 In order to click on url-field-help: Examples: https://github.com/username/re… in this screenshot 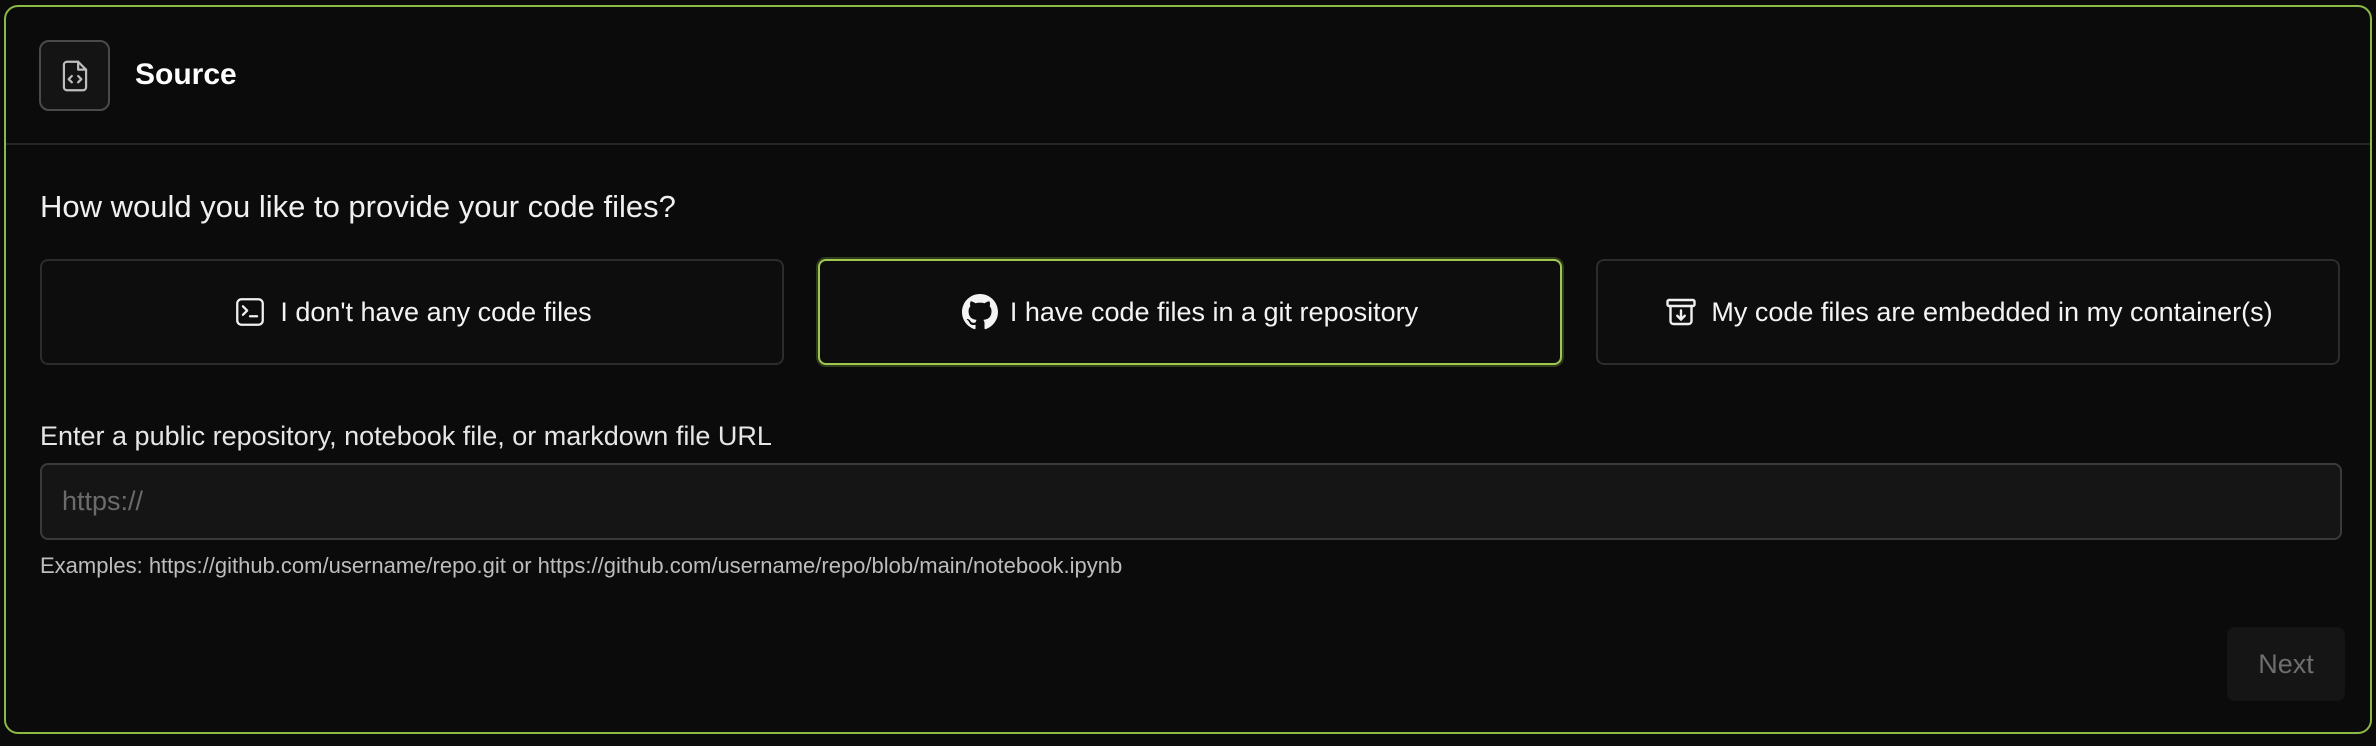, I will do `click(581, 565)`.